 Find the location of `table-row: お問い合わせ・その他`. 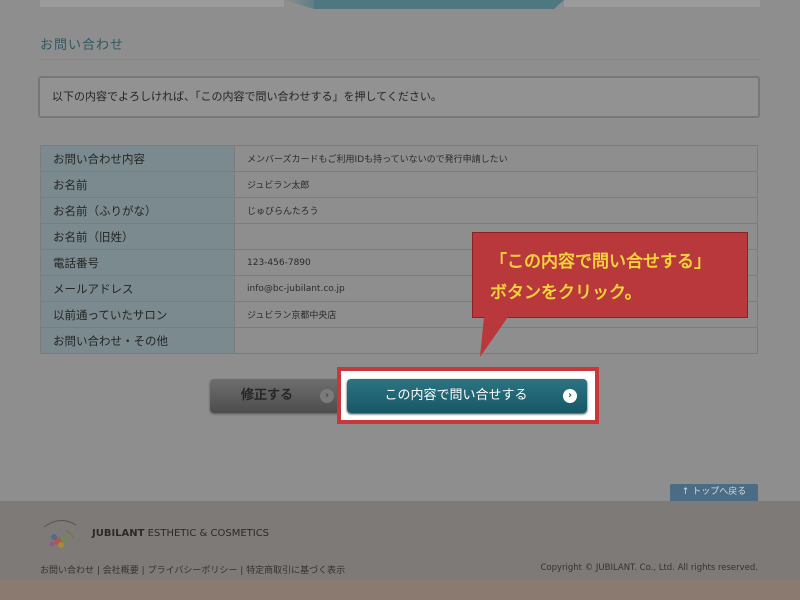

table-row: お問い合わせ・その他 is located at coordinates (399, 340).